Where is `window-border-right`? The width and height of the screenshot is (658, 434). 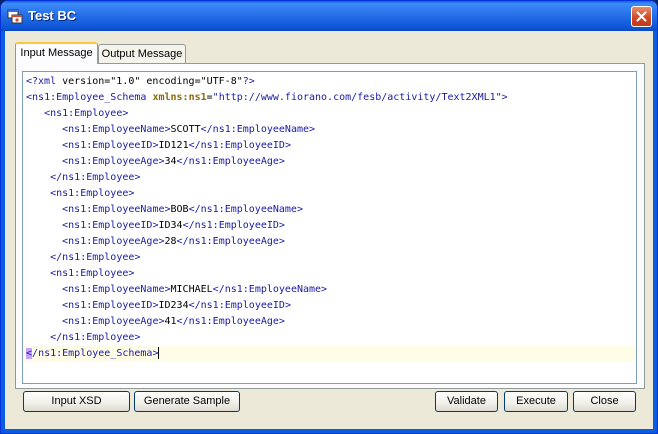
window-border-right is located at coordinates (655, 232).